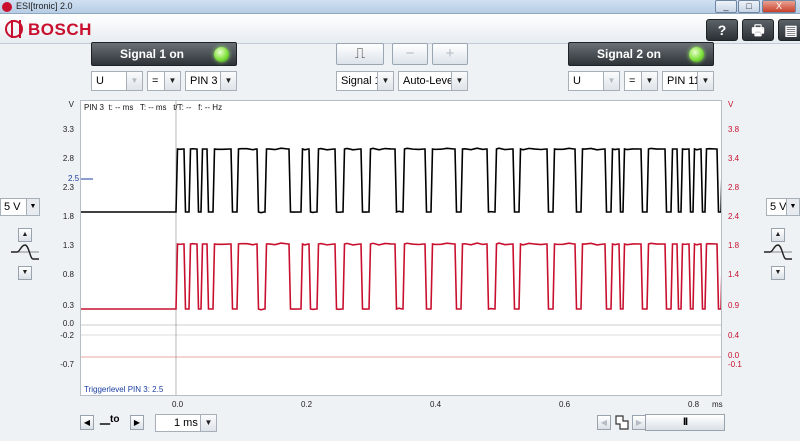  What do you see at coordinates (778, 273) in the screenshot?
I see `signal-2-offset-down-button: ▼` at bounding box center [778, 273].